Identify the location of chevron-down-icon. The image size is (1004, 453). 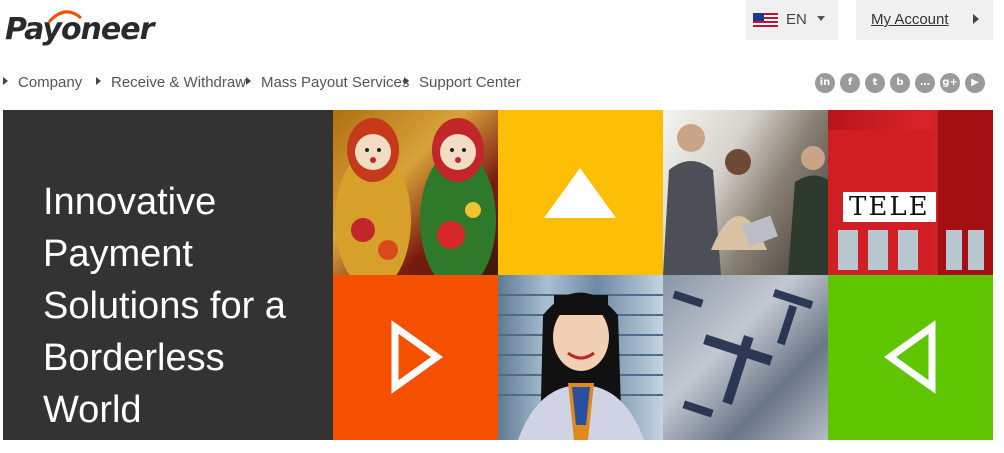
(821, 18).